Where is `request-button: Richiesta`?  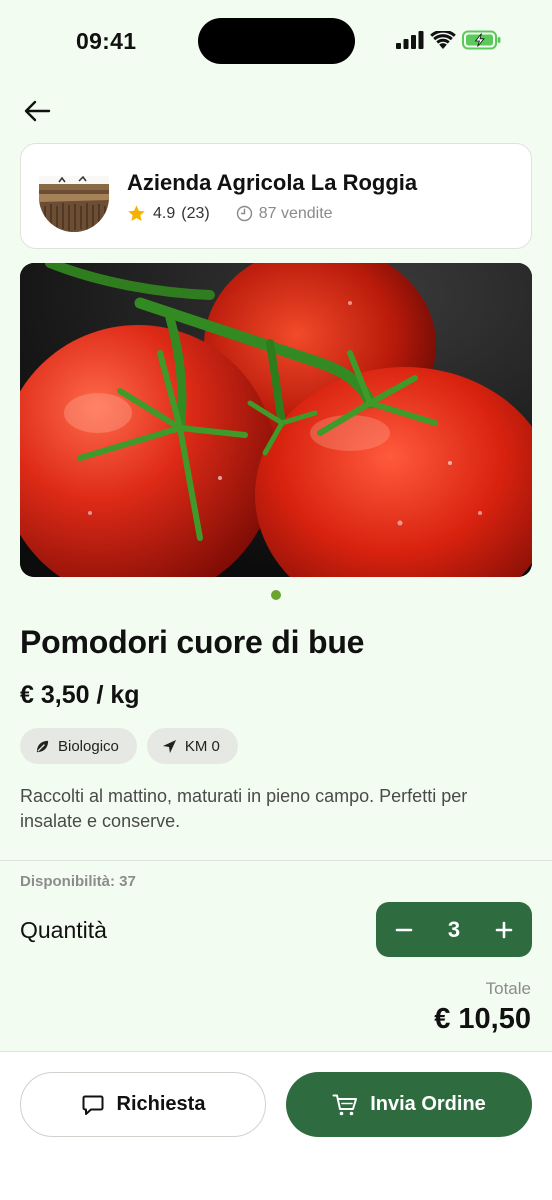 request-button: Richiesta is located at coordinates (143, 1104).